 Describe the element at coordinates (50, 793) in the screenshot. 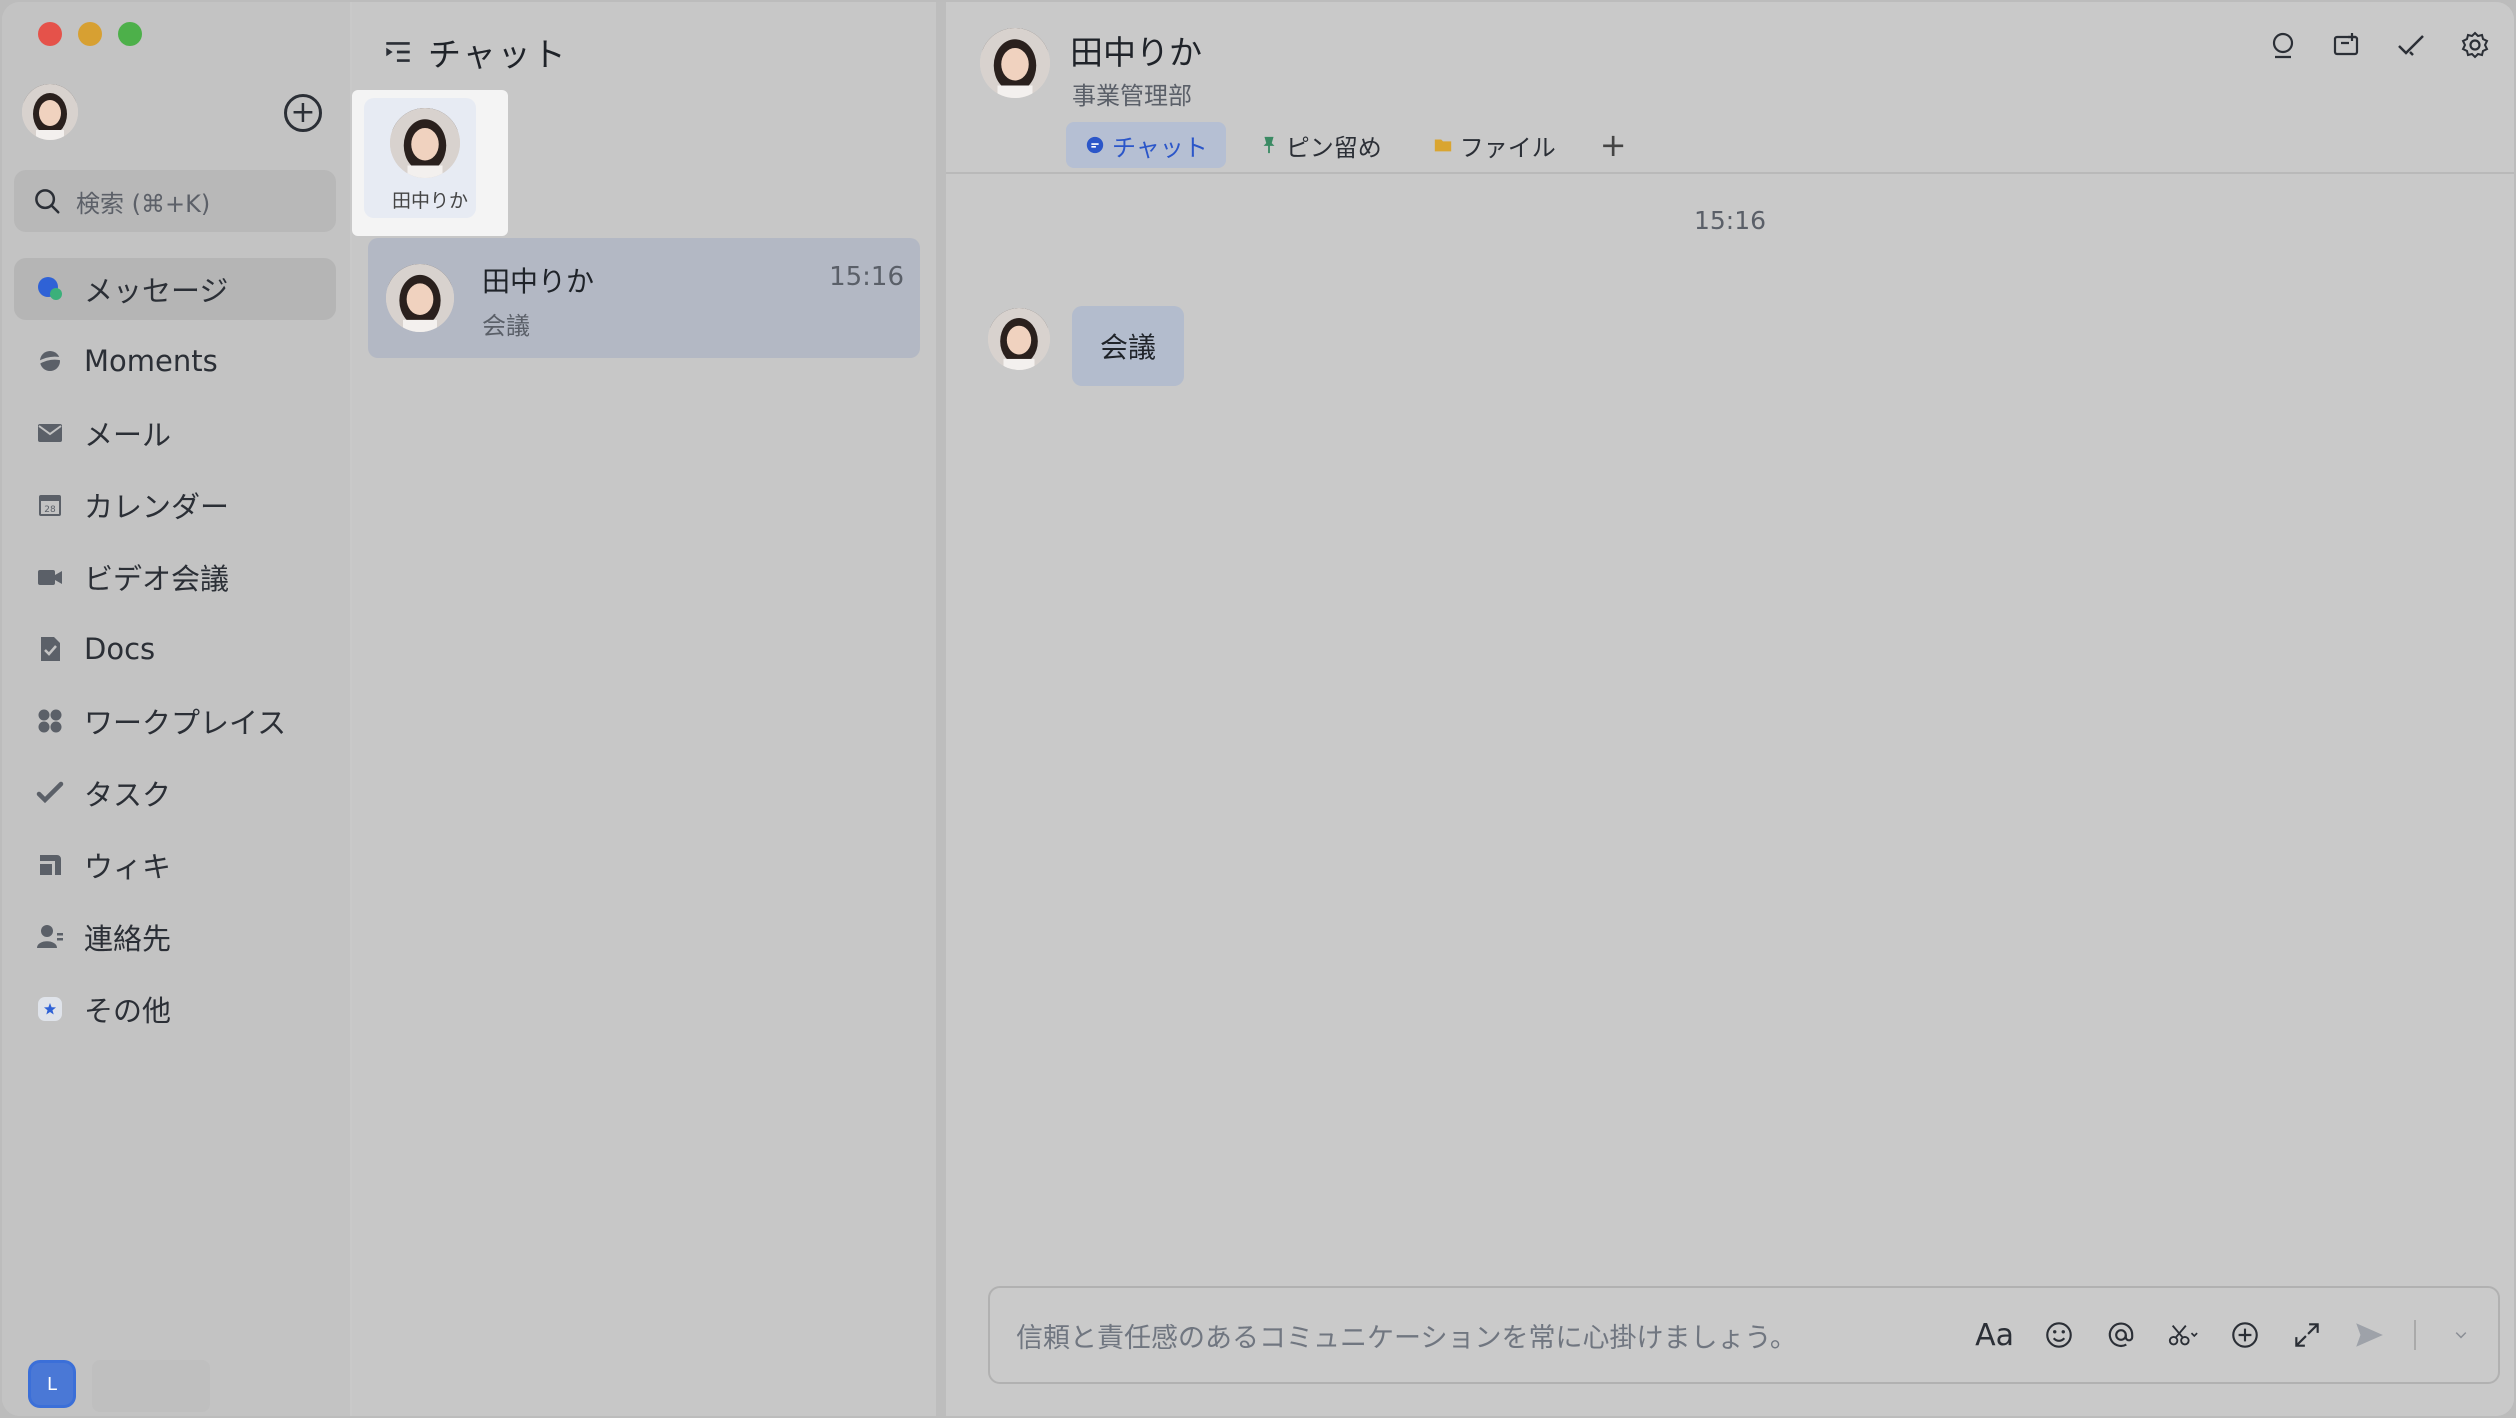

I see `task-icon` at that location.